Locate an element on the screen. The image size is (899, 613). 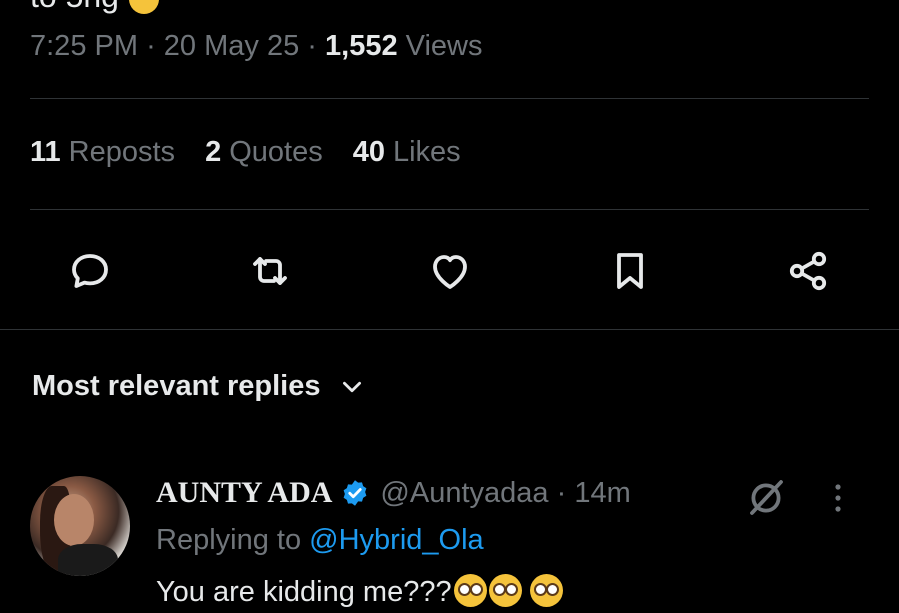
tweet-date: 20 May 25 is located at coordinates (231, 46).